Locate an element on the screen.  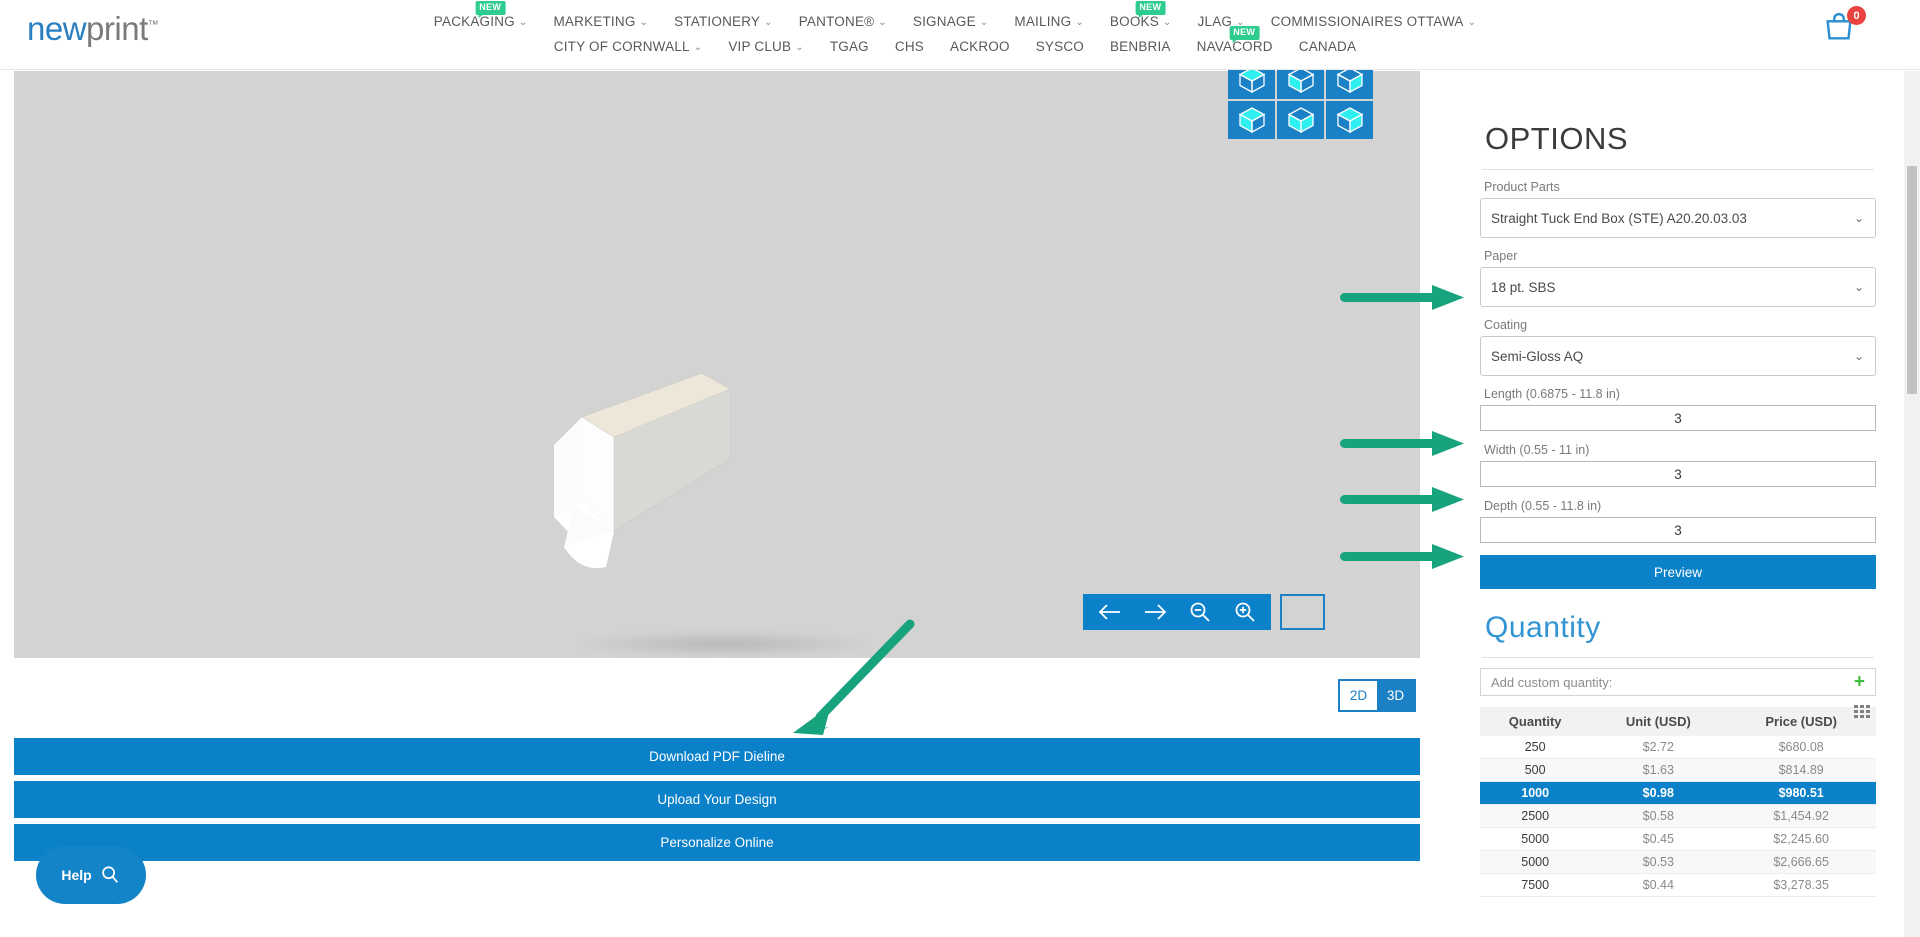
nav-item-marketing: MARKETING ⌄ is located at coordinates (600, 21).